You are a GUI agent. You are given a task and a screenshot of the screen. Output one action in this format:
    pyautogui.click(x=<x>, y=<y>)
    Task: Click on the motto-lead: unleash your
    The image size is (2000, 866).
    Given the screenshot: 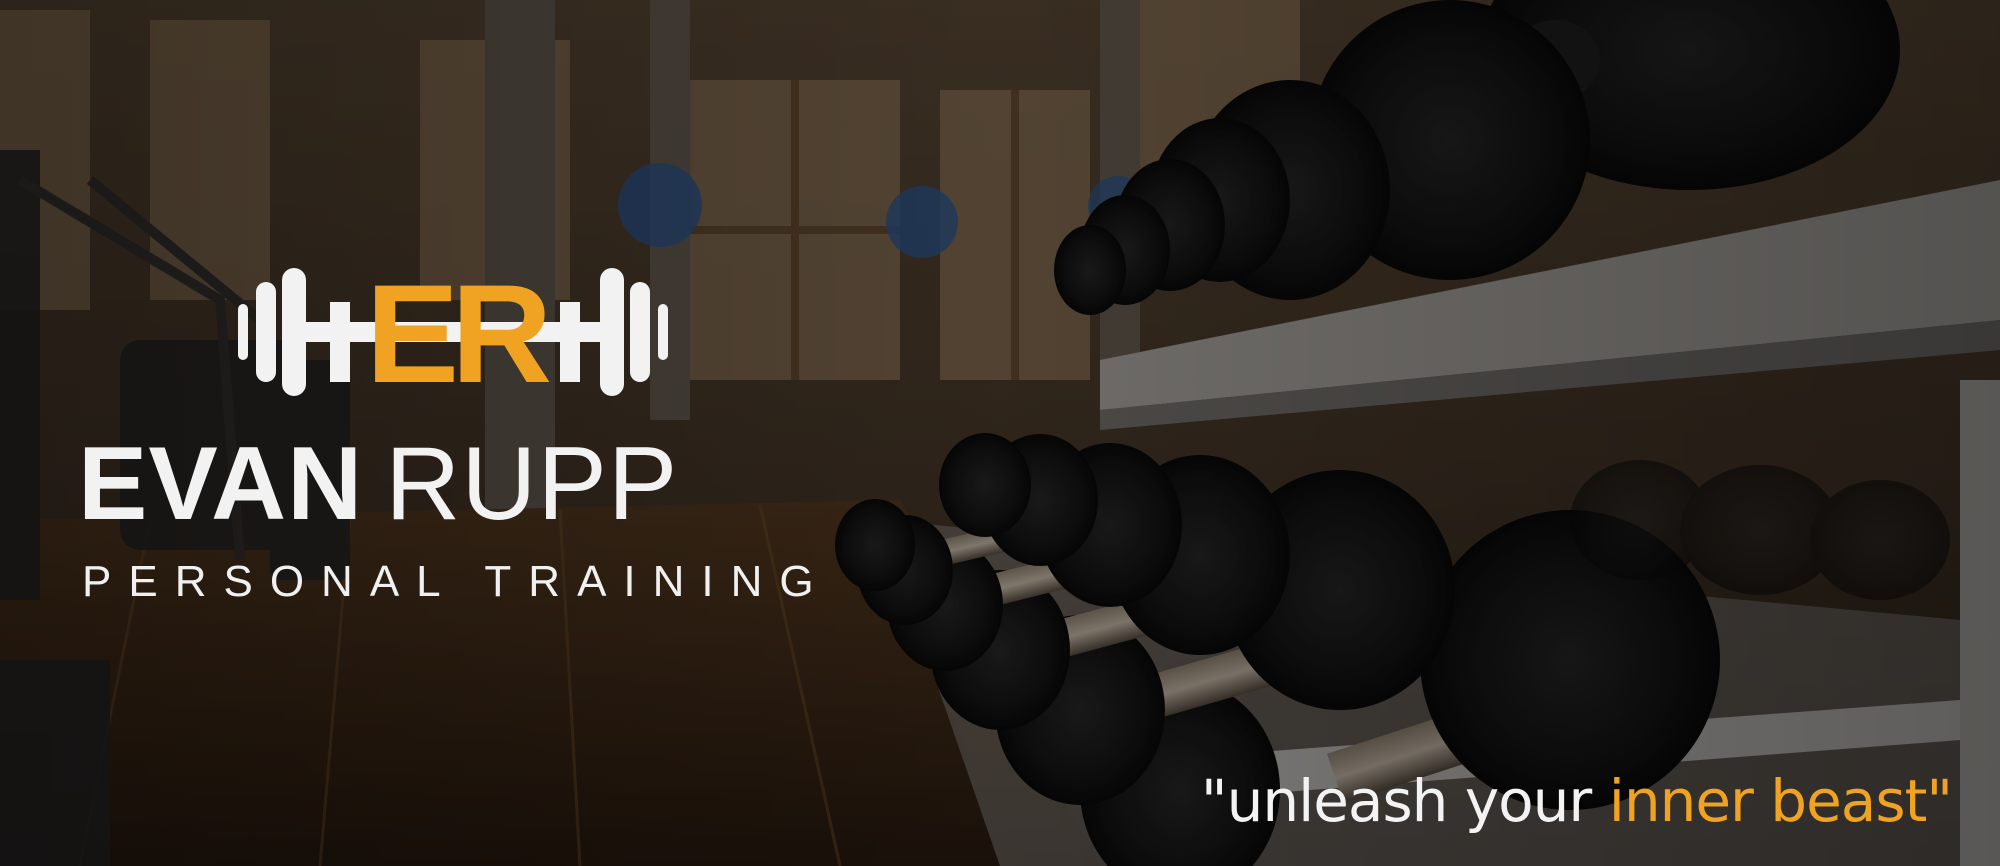 What is the action you would take?
    pyautogui.click(x=1417, y=801)
    